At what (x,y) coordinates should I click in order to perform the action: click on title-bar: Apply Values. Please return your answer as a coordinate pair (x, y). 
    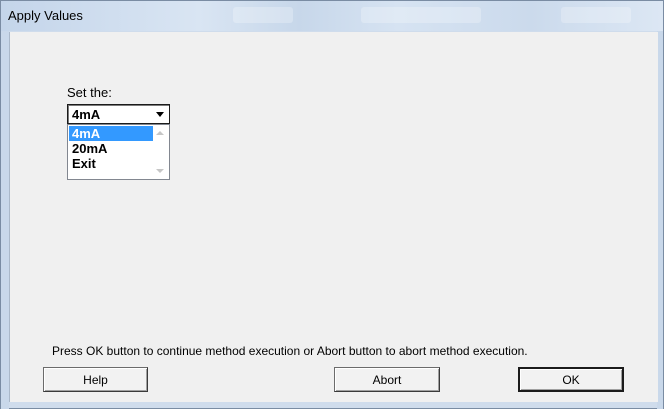
    Looking at the image, I should click on (332, 16).